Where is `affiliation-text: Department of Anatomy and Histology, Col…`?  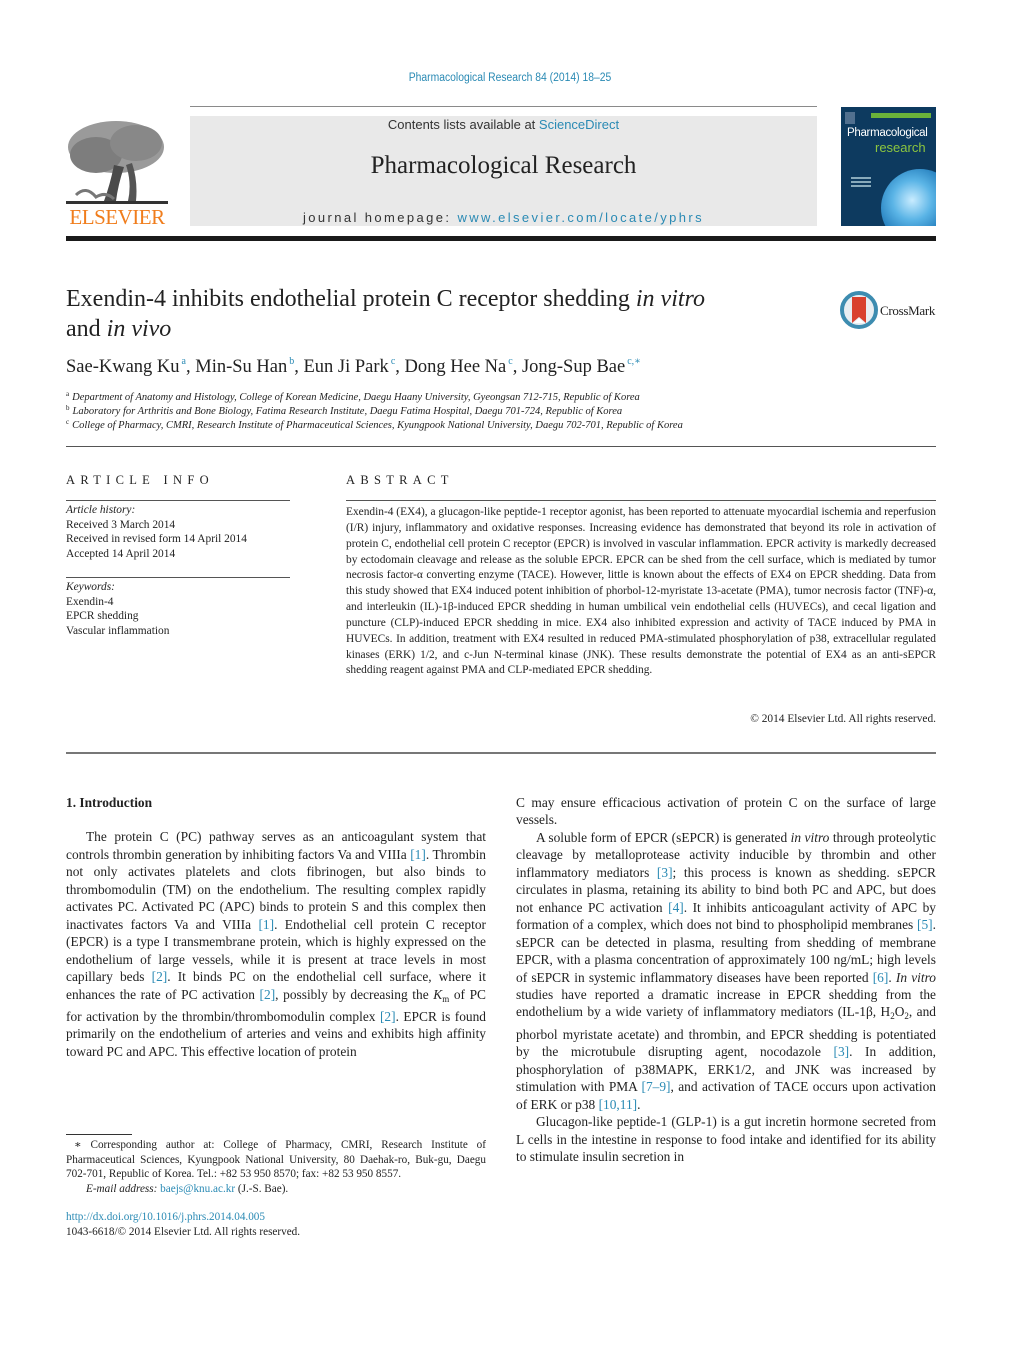
affiliation-text: Department of Anatomy and Histology, Col… is located at coordinates (356, 397).